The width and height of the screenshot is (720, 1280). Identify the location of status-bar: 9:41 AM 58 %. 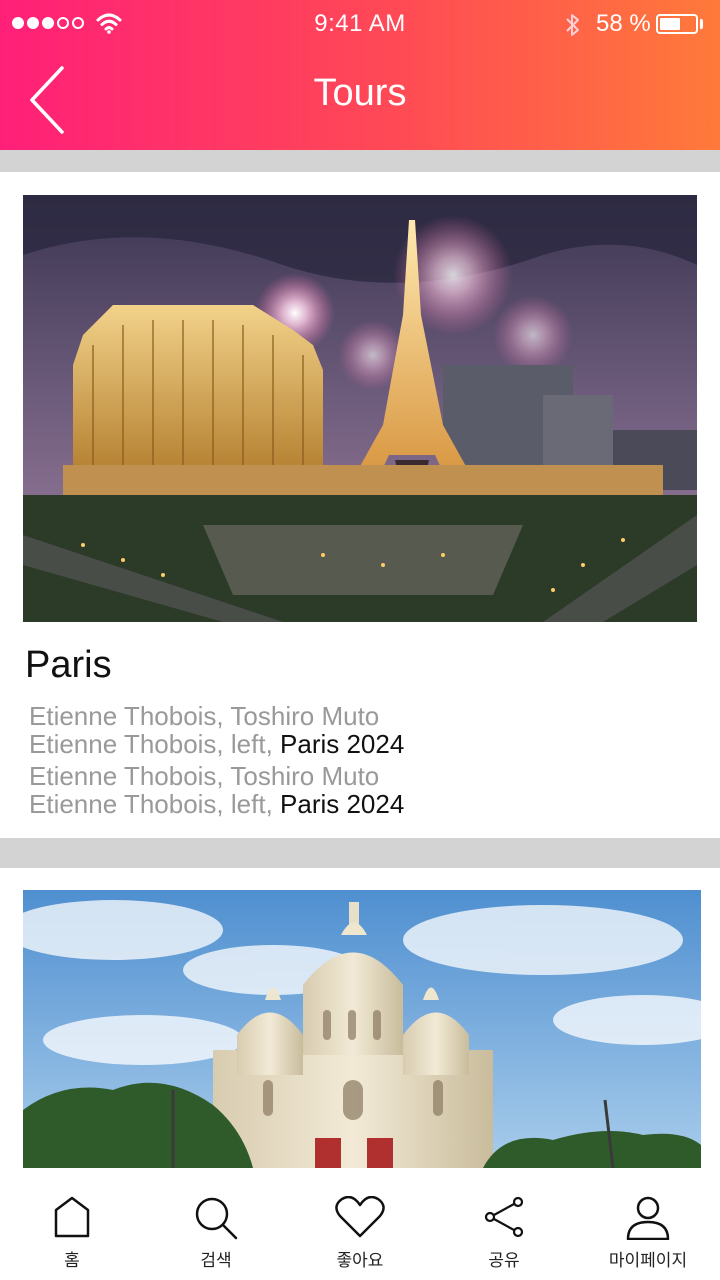
(360, 24).